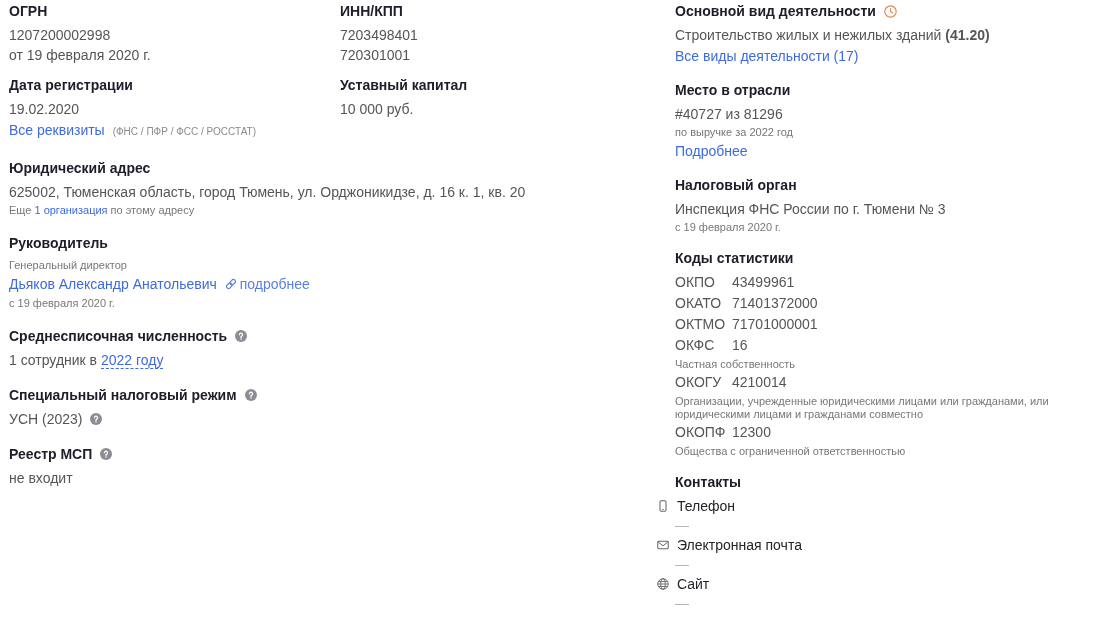 The height and width of the screenshot is (618, 1097). I want to click on caption-text: Частная собственность, so click(735, 363).